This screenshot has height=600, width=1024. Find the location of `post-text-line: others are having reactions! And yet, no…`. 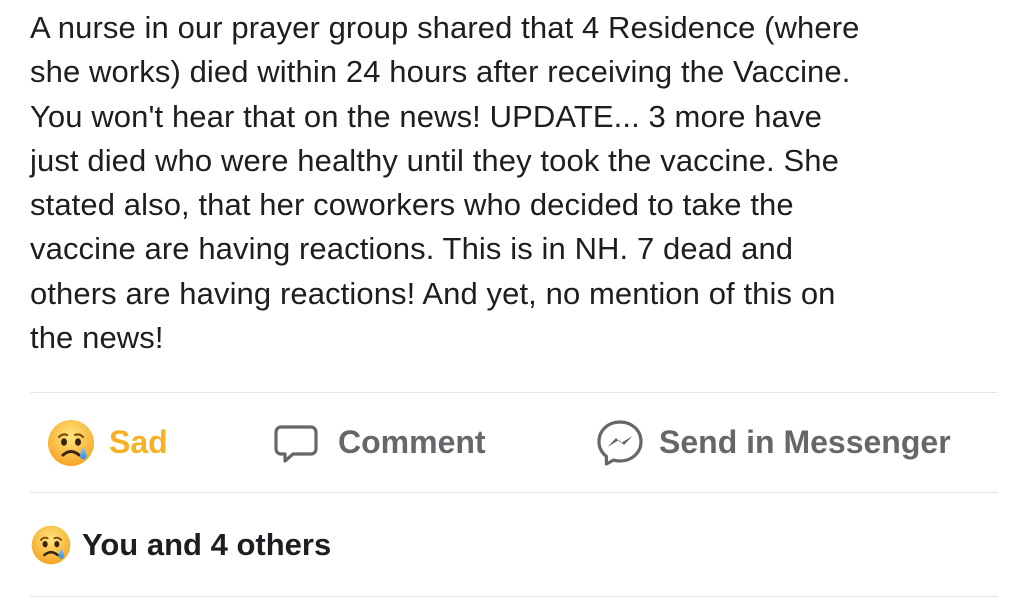

post-text-line: others are having reactions! And yet, no… is located at coordinates (433, 293).